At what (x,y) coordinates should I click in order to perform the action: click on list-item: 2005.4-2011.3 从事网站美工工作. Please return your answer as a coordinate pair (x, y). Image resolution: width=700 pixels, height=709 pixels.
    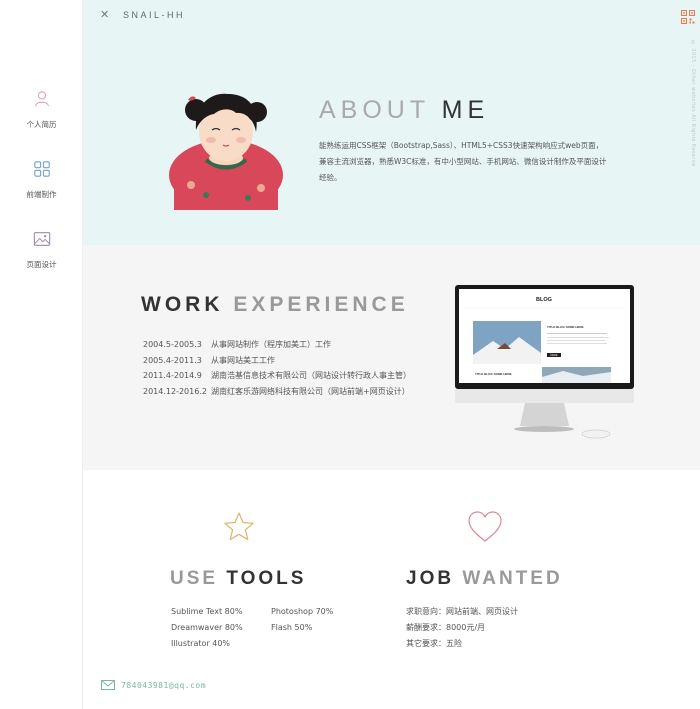
    Looking at the image, I should click on (277, 361).